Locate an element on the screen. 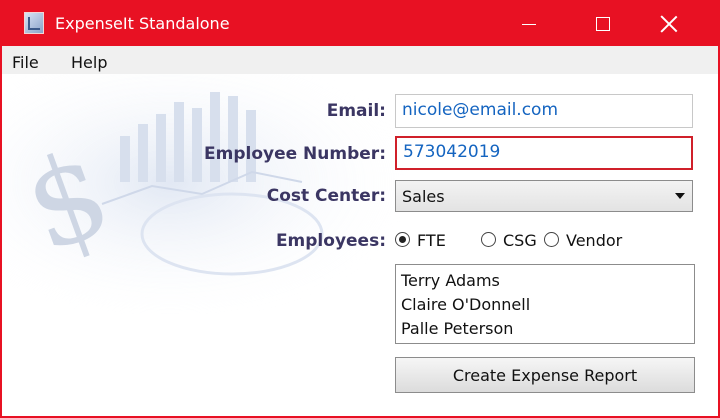  radio-vendor-label: Vendor is located at coordinates (594, 240).